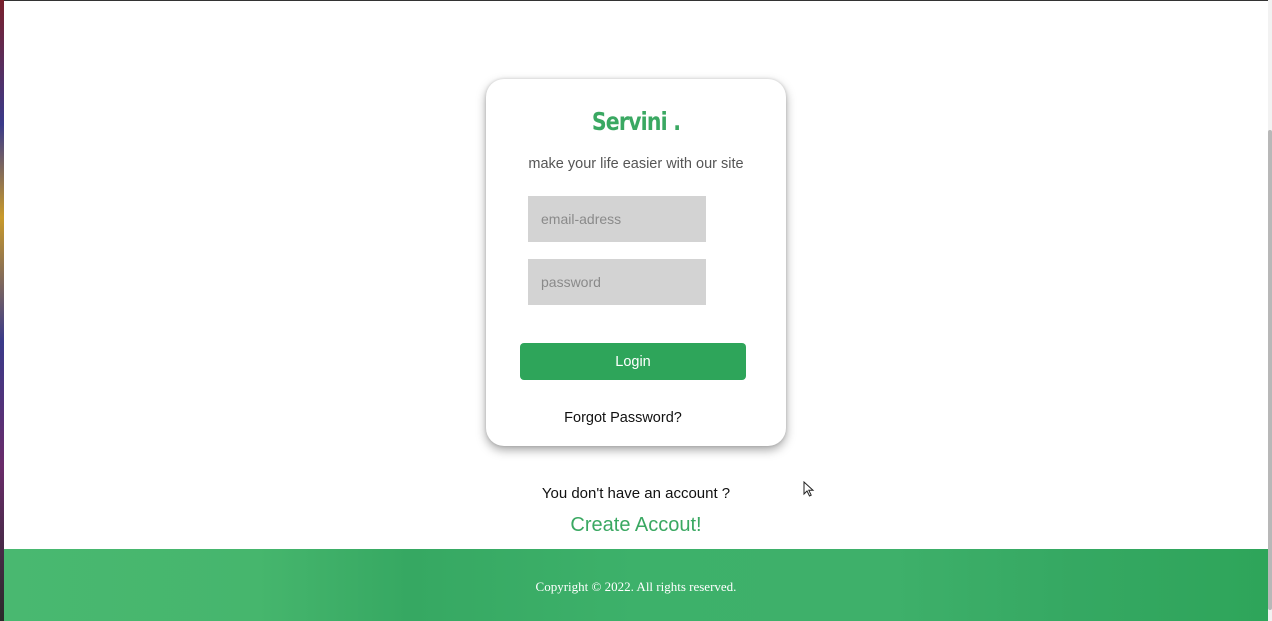 This screenshot has height=621, width=1272. Describe the element at coordinates (636, 164) in the screenshot. I see `tagline: make your life easier with our site` at that location.